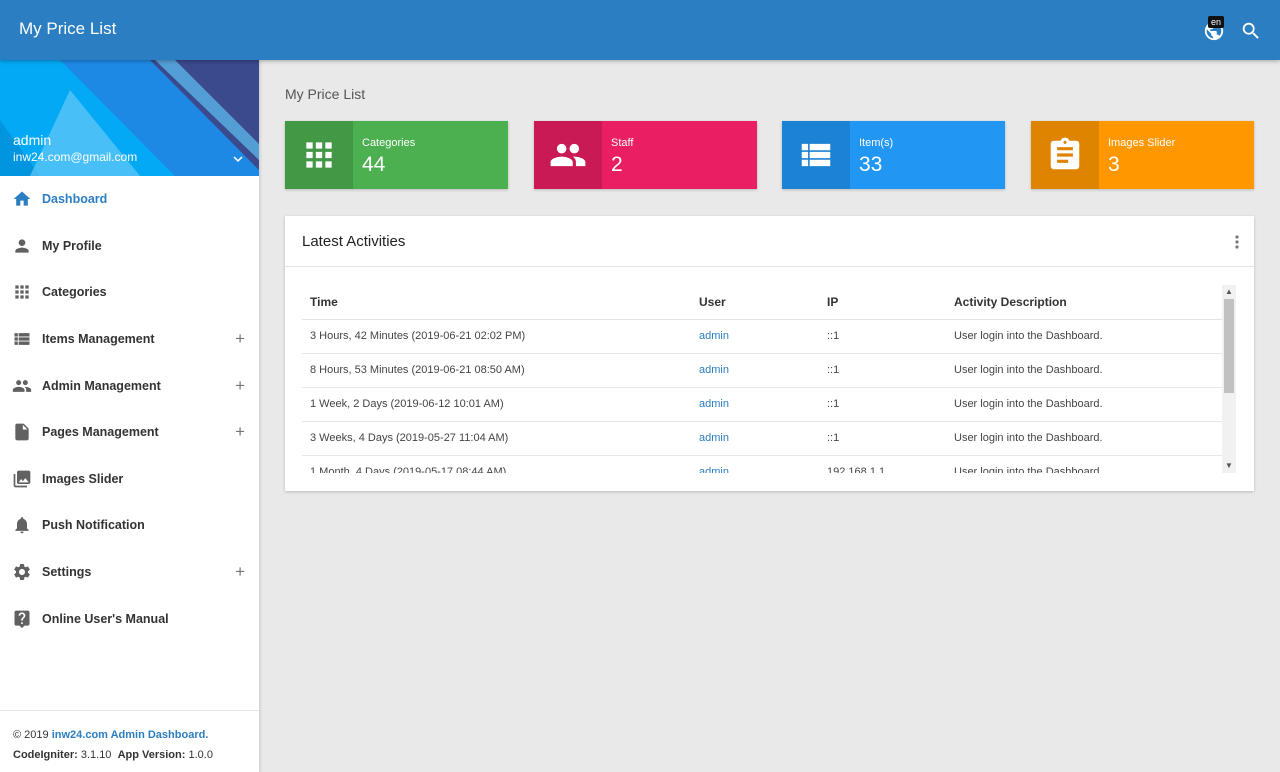 This screenshot has height=772, width=1280. What do you see at coordinates (396, 155) in the screenshot?
I see `stat-card-categories: Categories 44` at bounding box center [396, 155].